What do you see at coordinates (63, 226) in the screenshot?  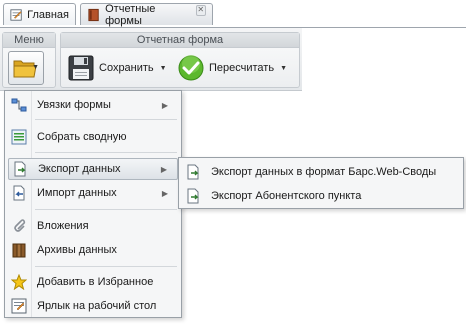 I see `menu-item-label: Вложения` at bounding box center [63, 226].